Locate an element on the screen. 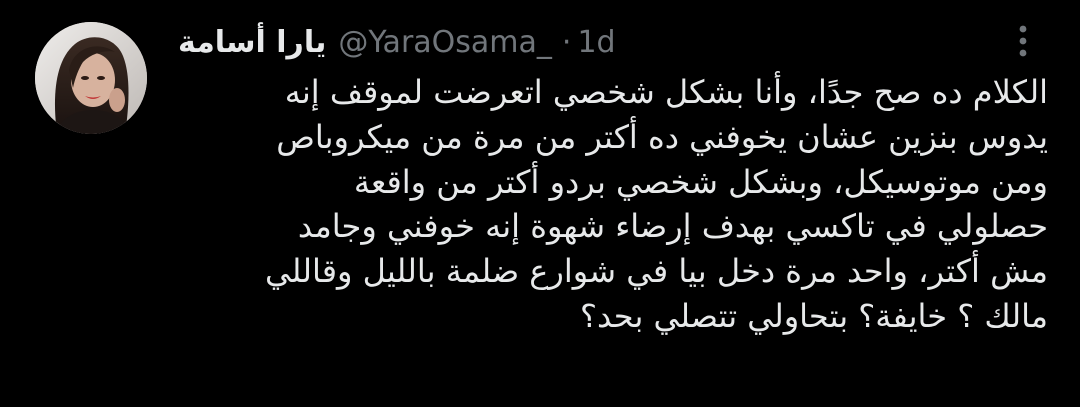 The width and height of the screenshot is (1080, 407). display-name: يارا أسامة is located at coordinates (252, 42).